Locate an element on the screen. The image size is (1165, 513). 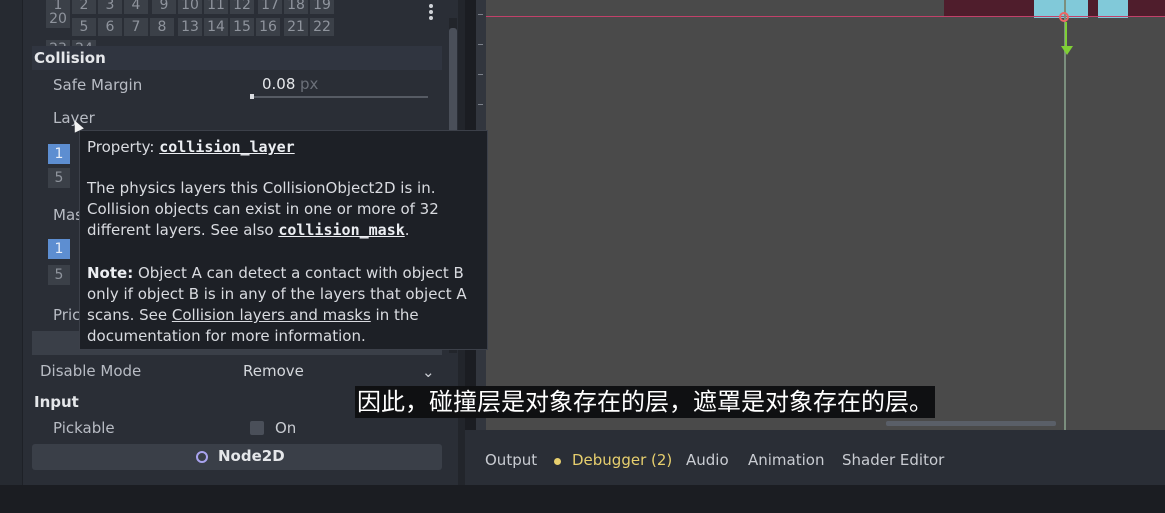
tooltip-code-link: collision_mask is located at coordinates (341, 230).